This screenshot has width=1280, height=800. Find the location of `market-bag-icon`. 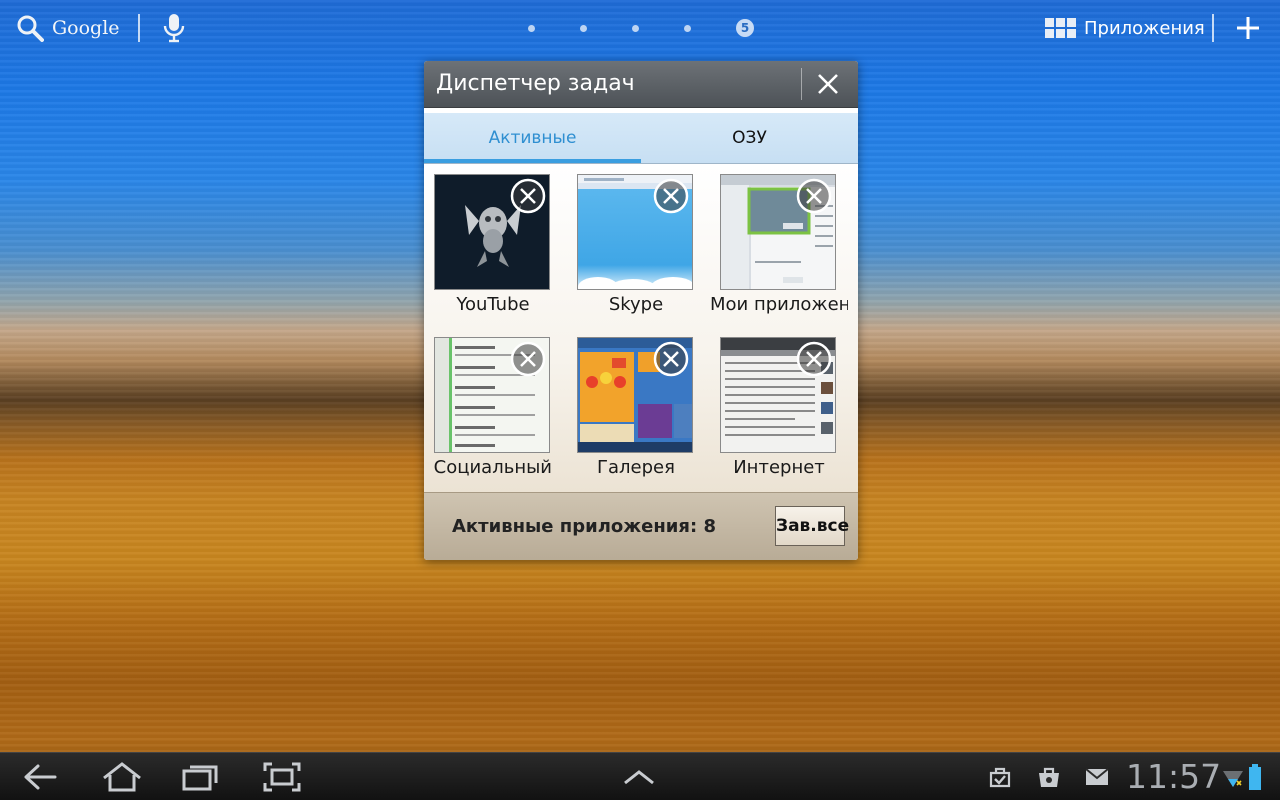

market-bag-icon is located at coordinates (1049, 777).